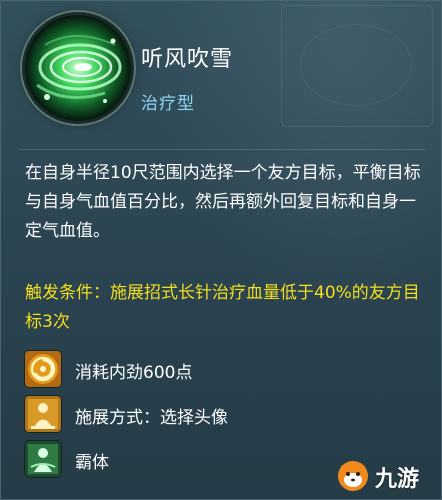 The image size is (442, 500). Describe the element at coordinates (43, 459) in the screenshot. I see `super-armor-figure-icon` at that location.